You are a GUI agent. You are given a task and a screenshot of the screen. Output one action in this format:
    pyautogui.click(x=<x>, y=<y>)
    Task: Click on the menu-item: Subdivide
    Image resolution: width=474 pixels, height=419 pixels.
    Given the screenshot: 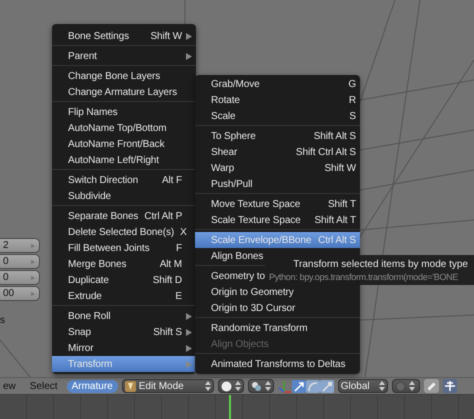 What is the action you would take?
    pyautogui.click(x=124, y=196)
    